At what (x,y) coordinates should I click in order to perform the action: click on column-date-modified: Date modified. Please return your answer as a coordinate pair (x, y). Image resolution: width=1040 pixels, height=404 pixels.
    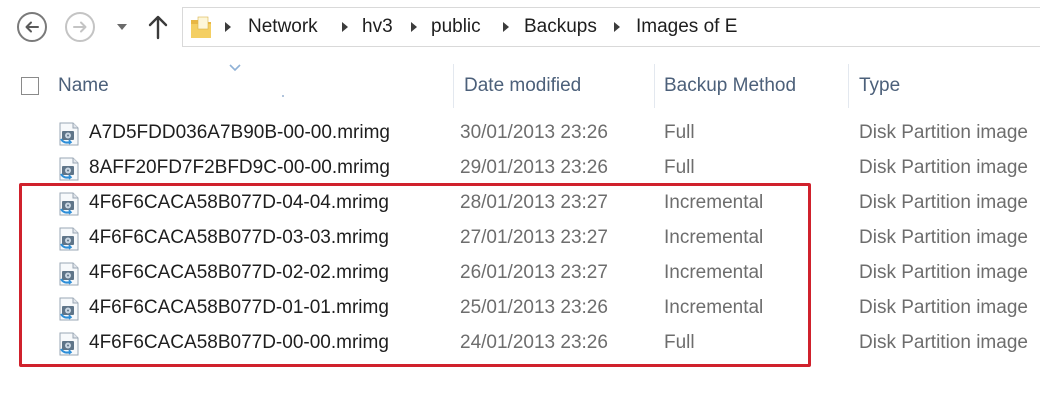
    Looking at the image, I should click on (522, 86).